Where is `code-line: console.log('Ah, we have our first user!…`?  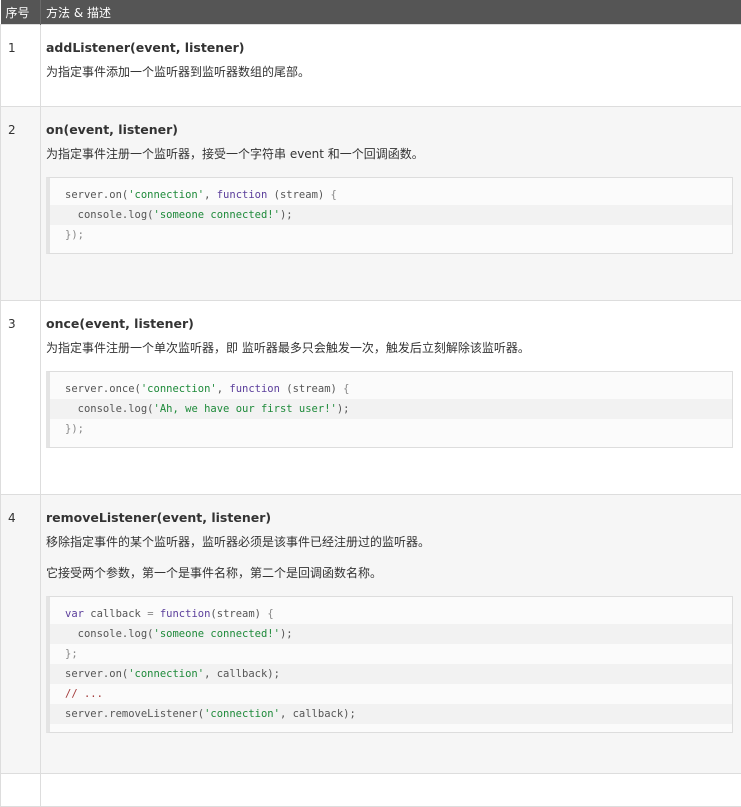 code-line: console.log('Ah, we have our first user!… is located at coordinates (391, 409).